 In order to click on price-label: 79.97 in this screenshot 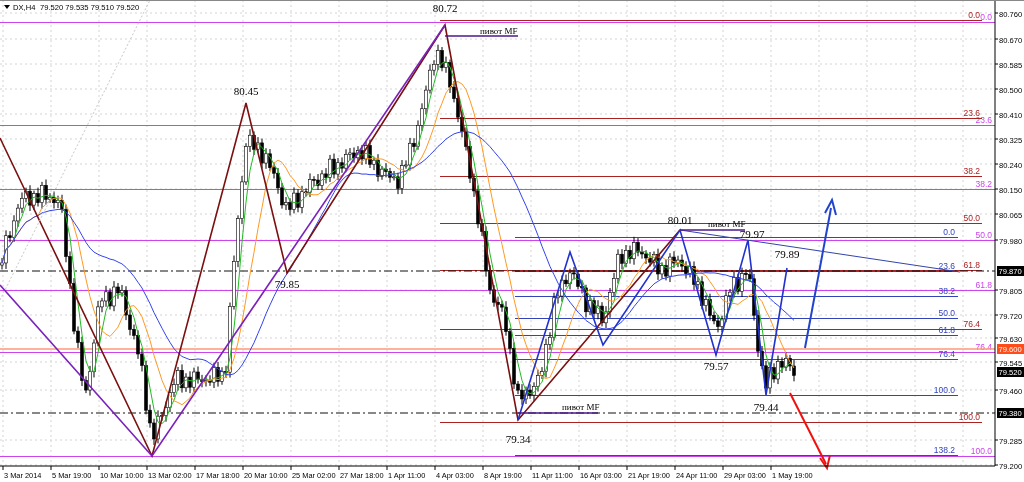, I will do `click(752, 234)`.